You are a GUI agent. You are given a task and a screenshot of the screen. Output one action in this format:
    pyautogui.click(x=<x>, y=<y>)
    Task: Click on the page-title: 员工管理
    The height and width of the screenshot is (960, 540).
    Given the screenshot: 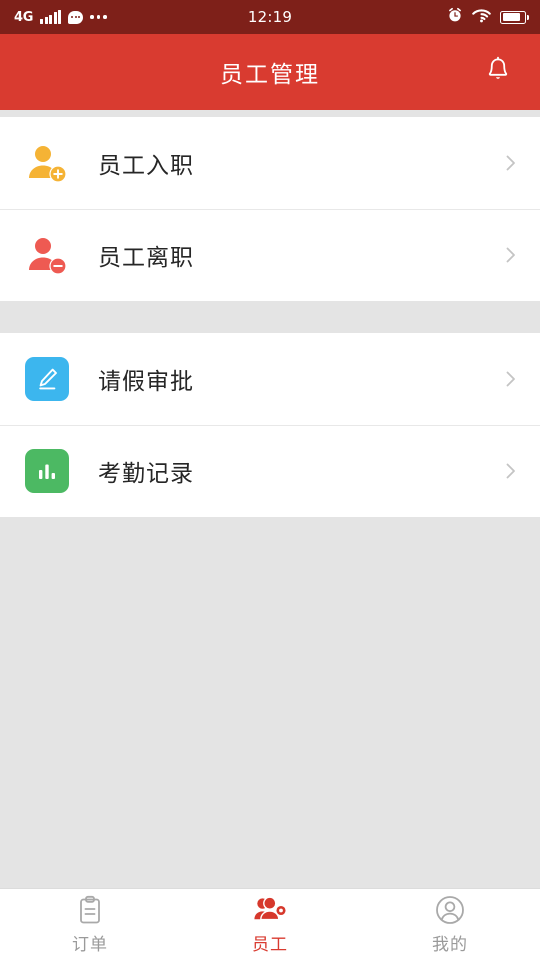 What is the action you would take?
    pyautogui.click(x=270, y=75)
    